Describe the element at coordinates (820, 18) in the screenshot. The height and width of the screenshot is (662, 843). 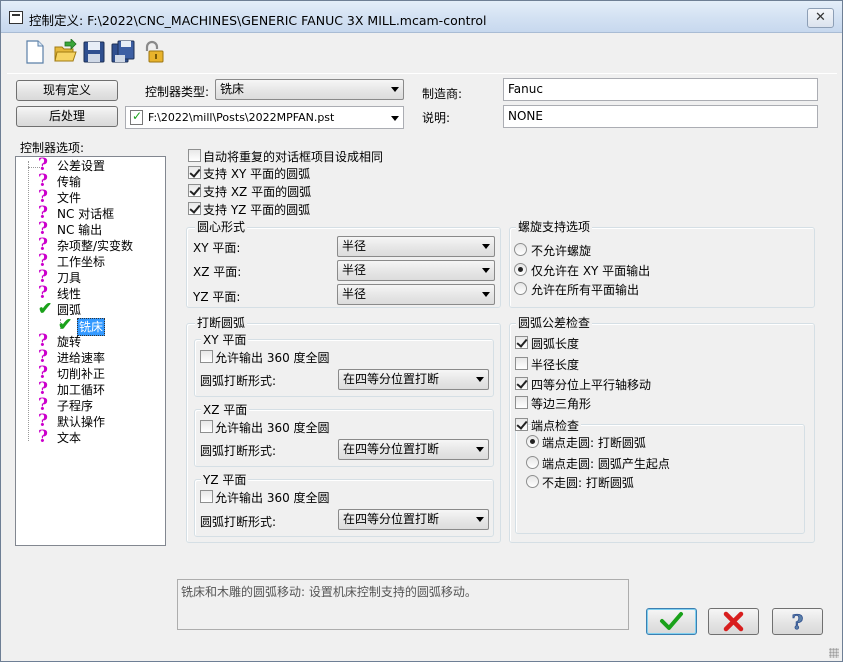
I see `close-button: ✕` at that location.